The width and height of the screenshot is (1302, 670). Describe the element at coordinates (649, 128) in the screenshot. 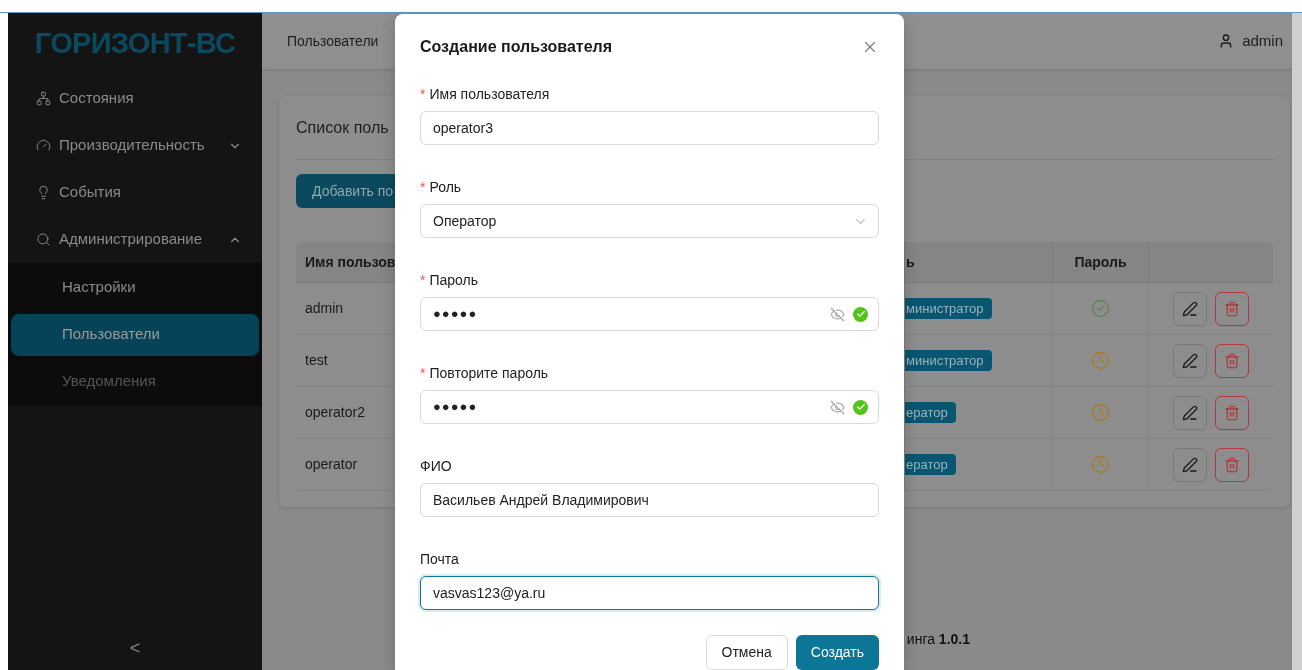

I see `input-field: operator3` at that location.